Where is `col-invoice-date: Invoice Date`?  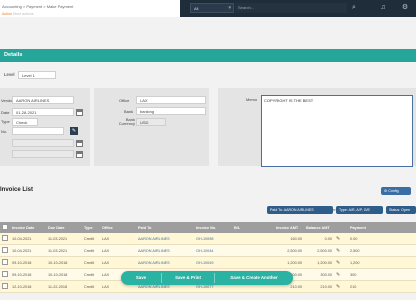 col-invoice-date: Invoice Date is located at coordinates (28, 227).